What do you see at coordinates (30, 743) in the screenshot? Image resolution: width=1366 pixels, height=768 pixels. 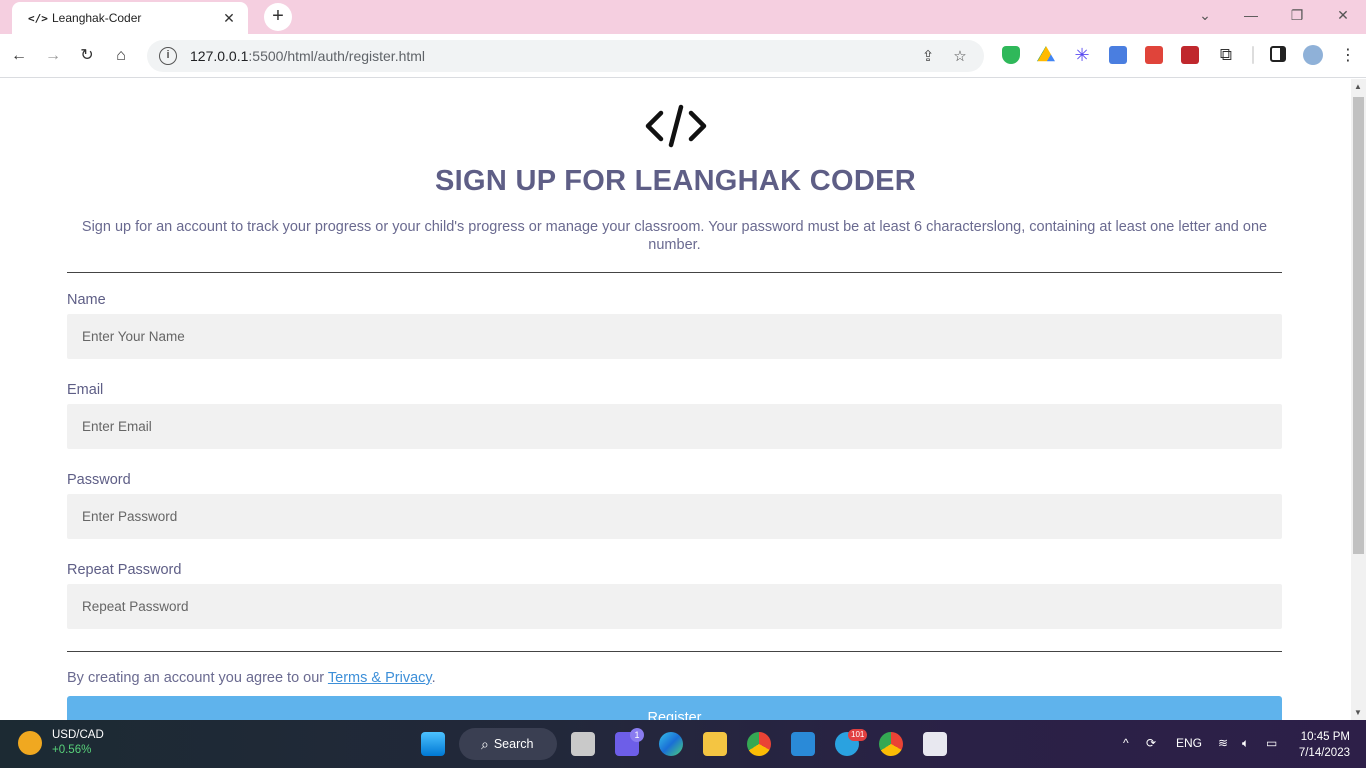 I see `currency-icon` at bounding box center [30, 743].